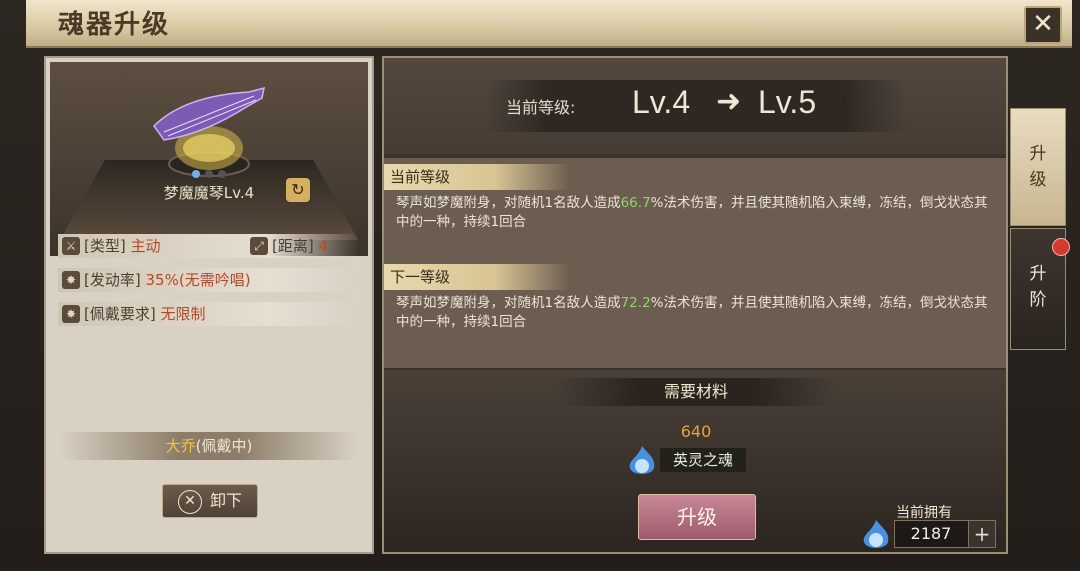  I want to click on level-current: Lv.4, so click(661, 102).